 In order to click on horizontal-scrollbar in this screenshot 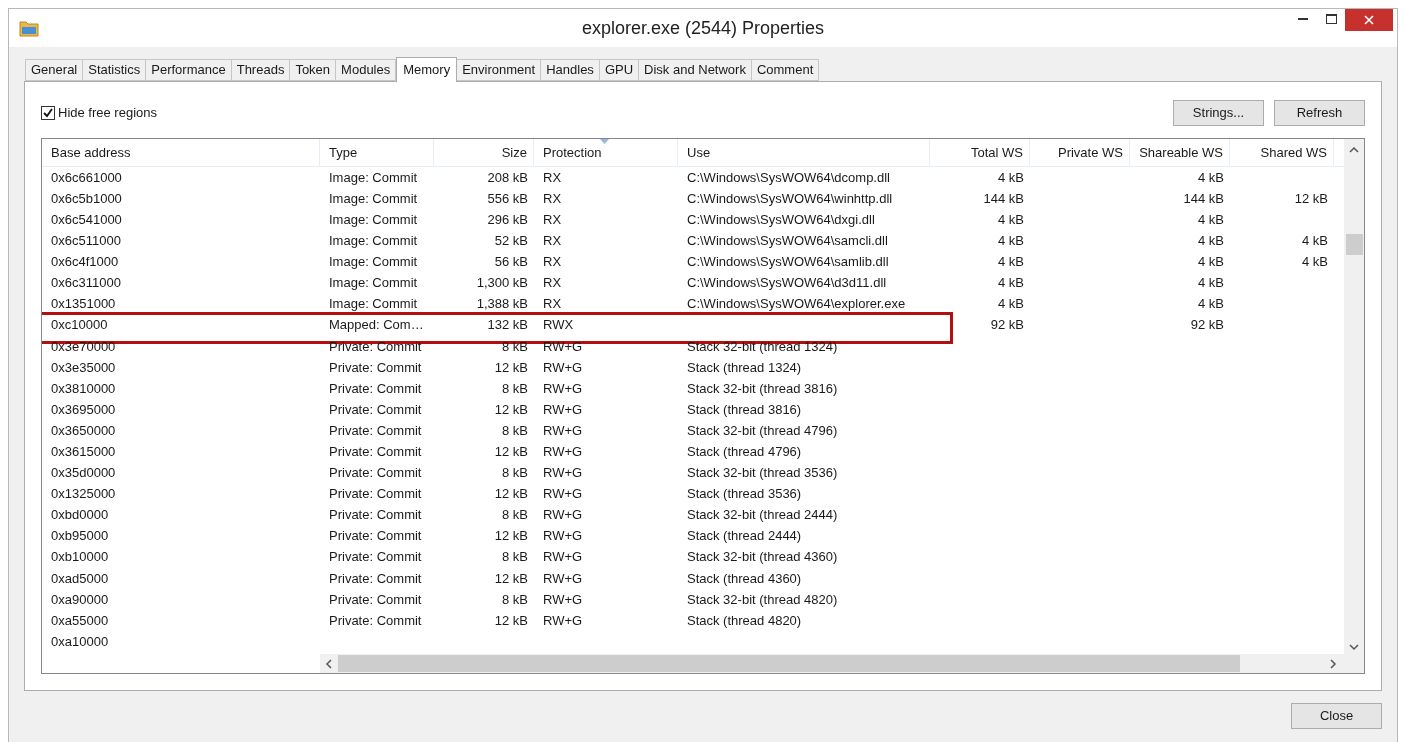, I will do `click(832, 663)`.